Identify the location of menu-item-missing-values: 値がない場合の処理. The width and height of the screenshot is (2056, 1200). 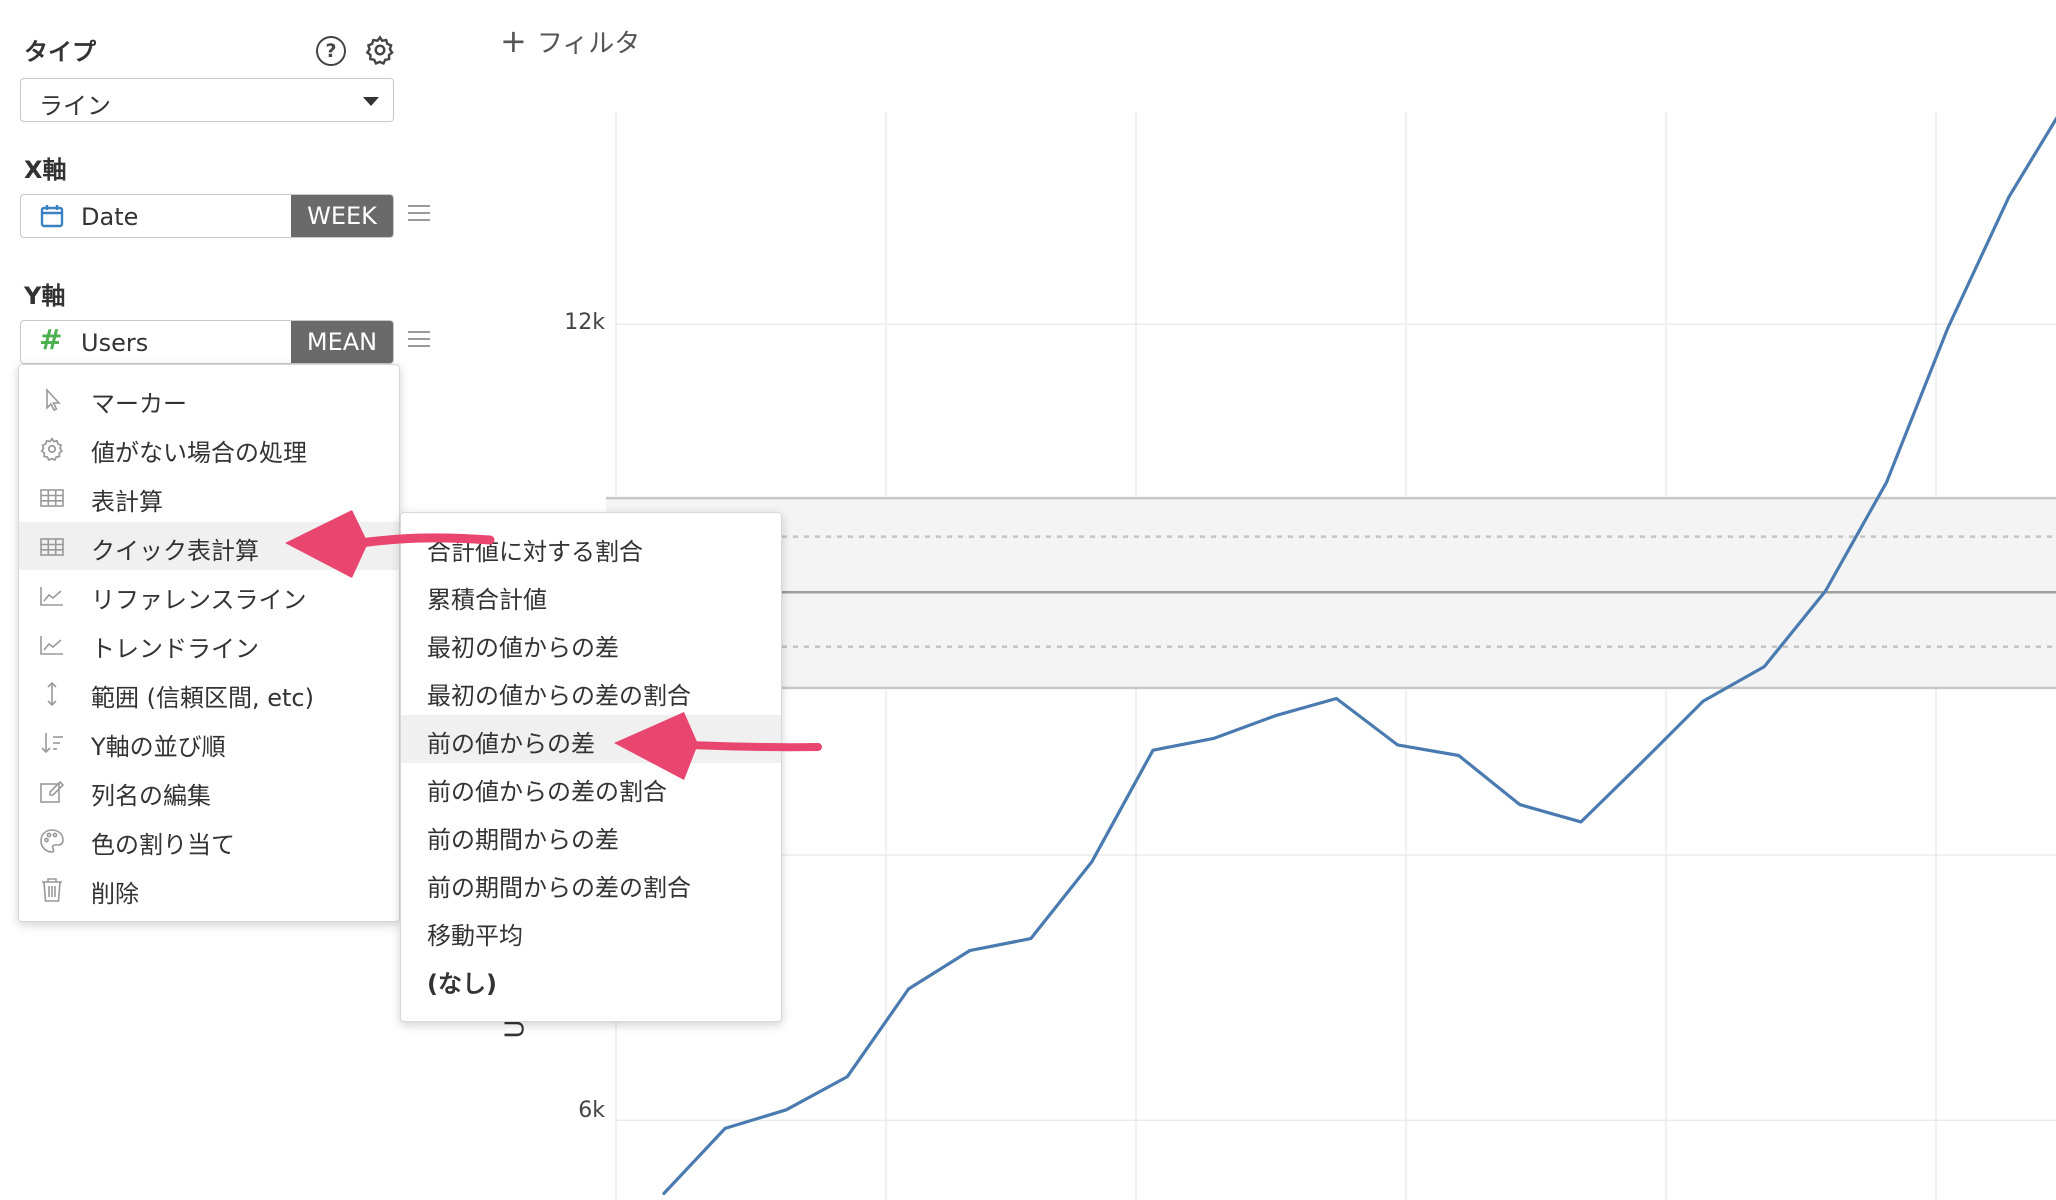
(209, 448).